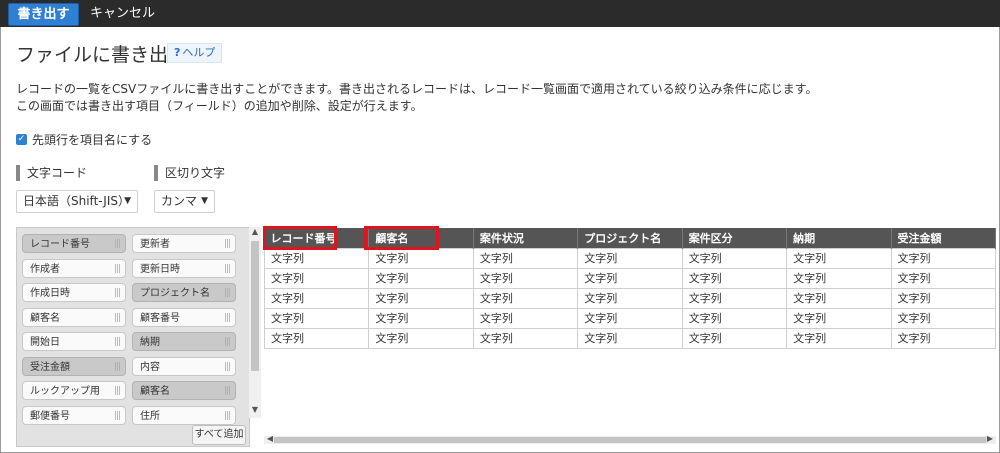 This screenshot has width=1000, height=453. I want to click on field-chip-label: 顧客名, so click(155, 391).